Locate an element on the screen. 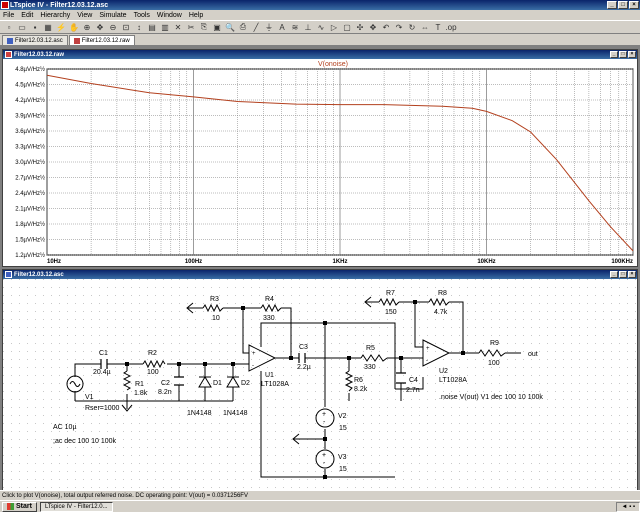  menu-tools: Tools is located at coordinates (142, 15).